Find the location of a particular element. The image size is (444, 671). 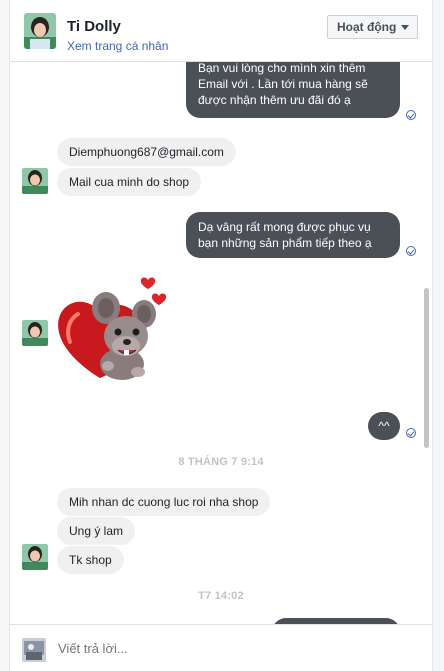

view-profile-link: Xem trang cá nhân is located at coordinates (117, 46).